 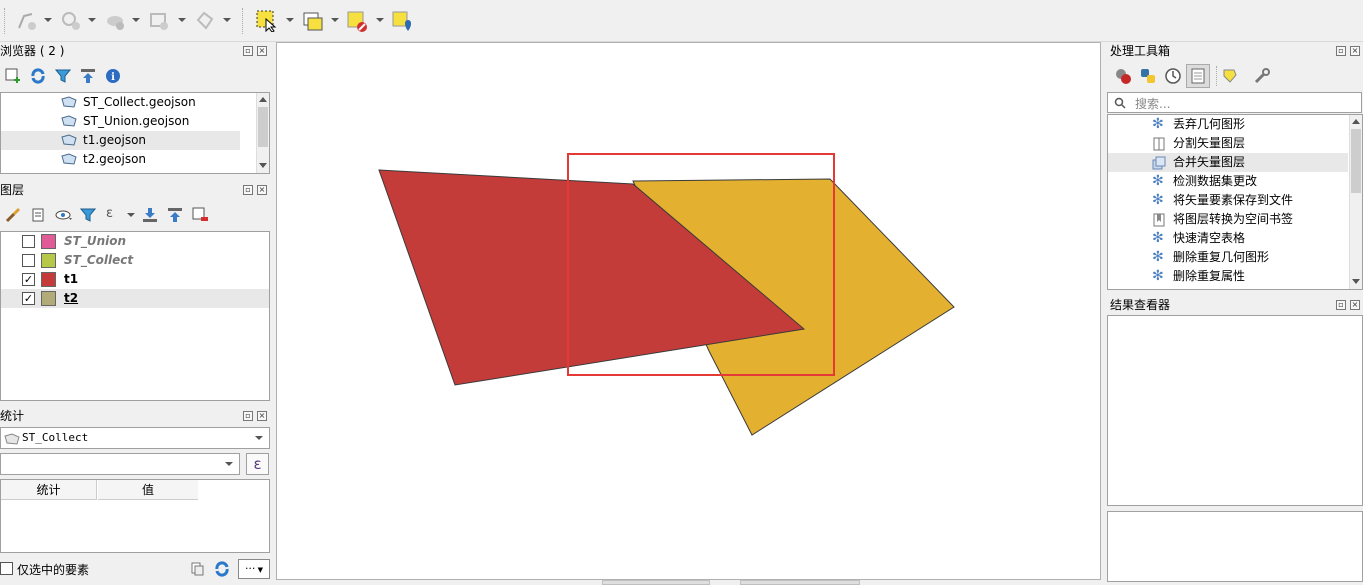 What do you see at coordinates (129, 159) in the screenshot?
I see `browser-item: t2.geojson` at bounding box center [129, 159].